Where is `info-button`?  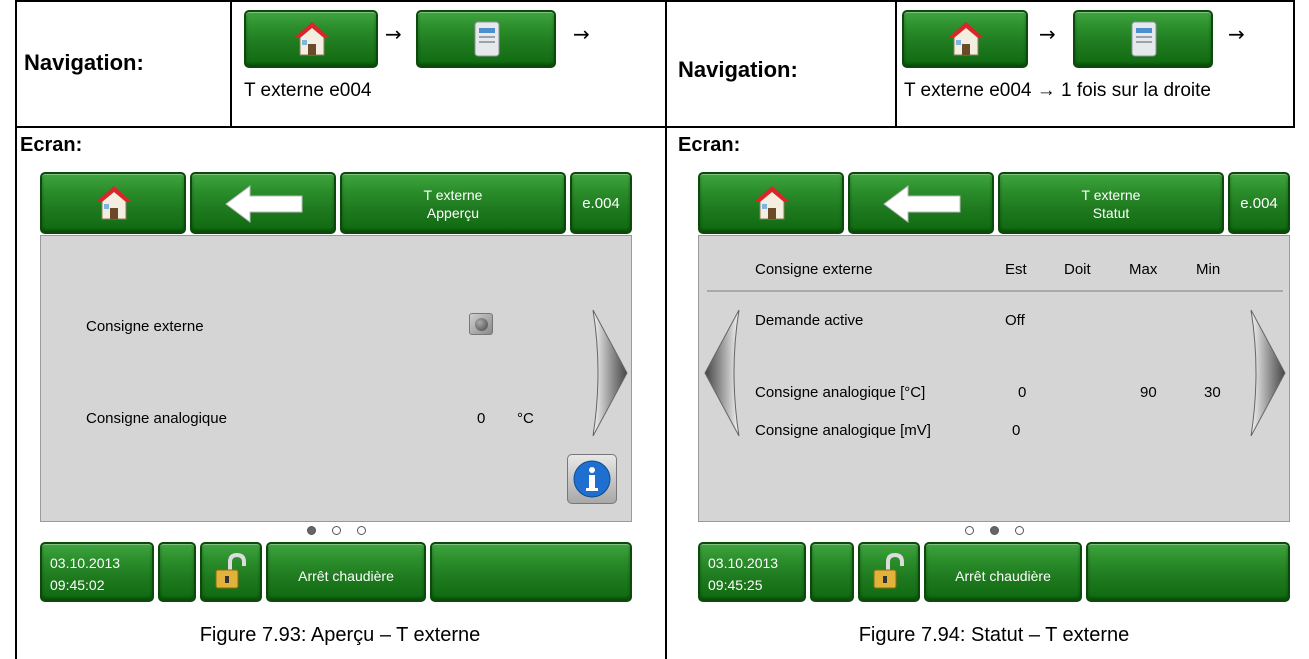
info-button is located at coordinates (592, 479).